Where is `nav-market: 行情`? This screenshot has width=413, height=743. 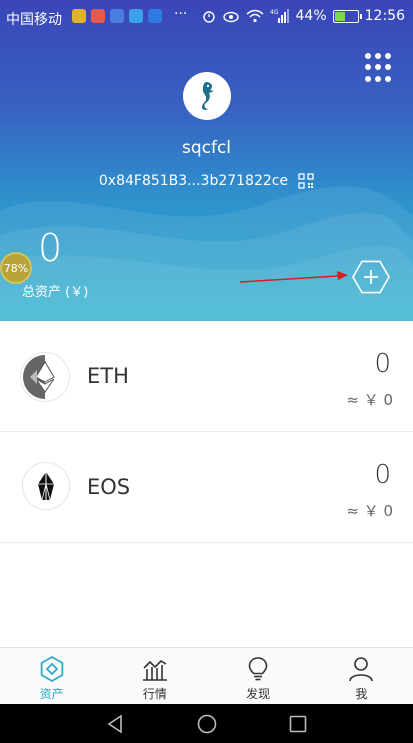
nav-market: 行情 is located at coordinates (154, 676).